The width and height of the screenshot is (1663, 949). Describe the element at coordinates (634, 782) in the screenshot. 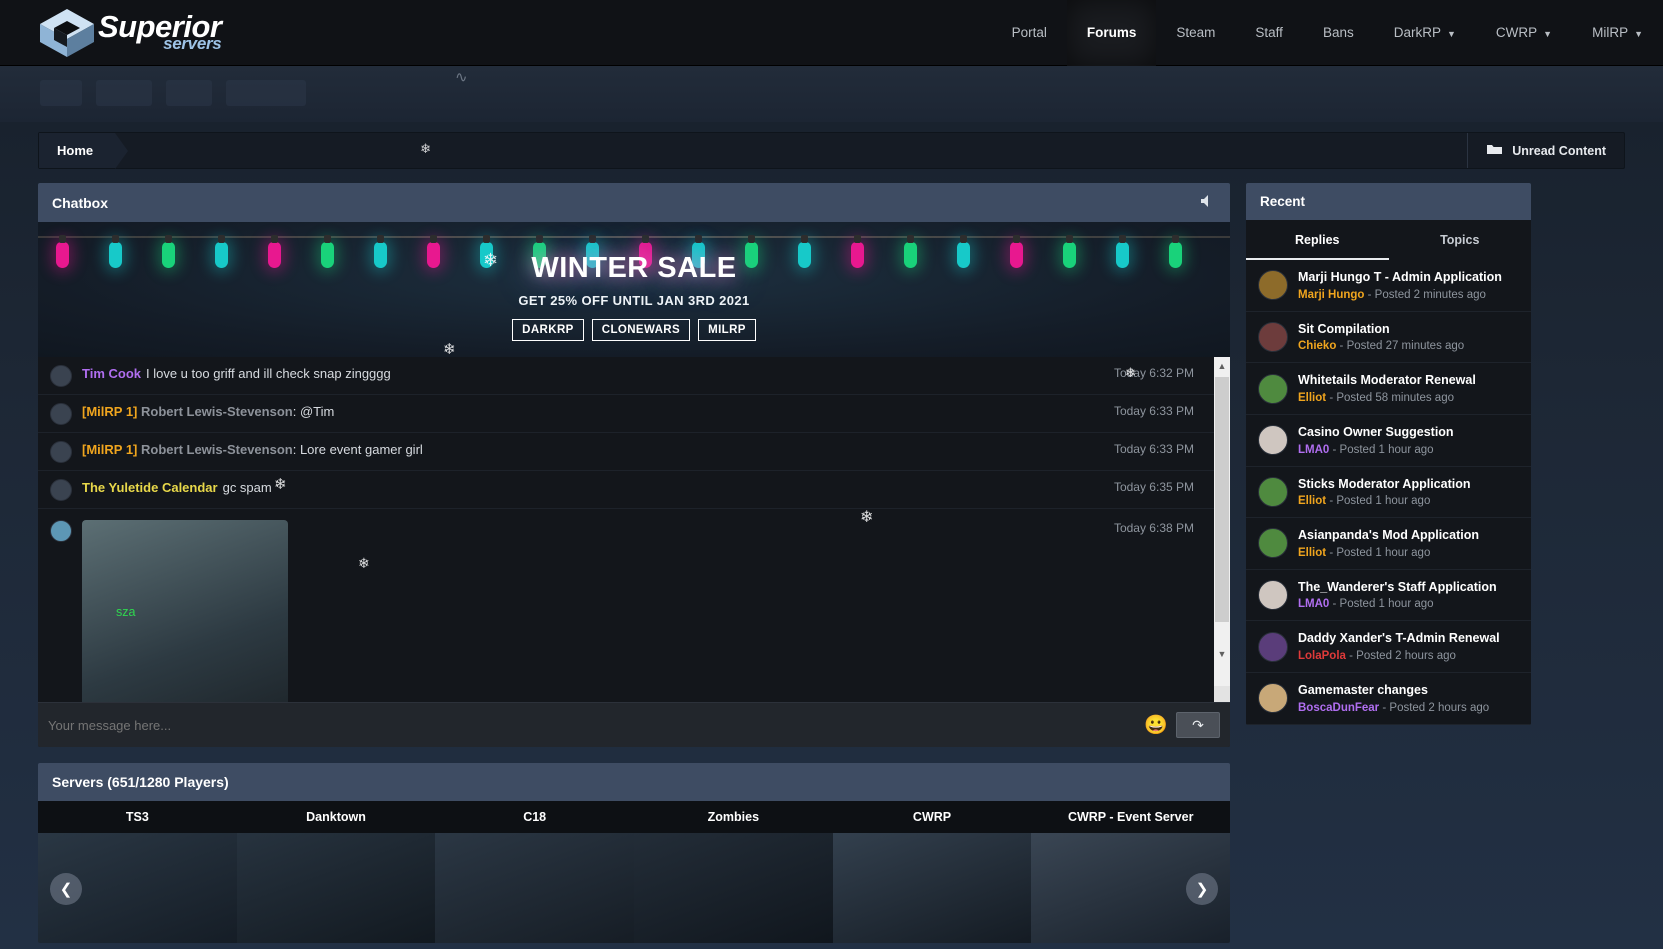

I see `servers-title: Servers (651/1280 Players)` at that location.